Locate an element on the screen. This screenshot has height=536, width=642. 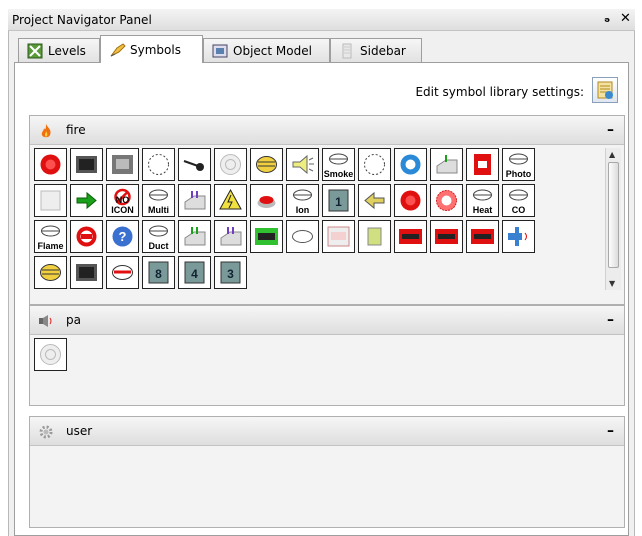
green-panel-symbol is located at coordinates (266, 236).